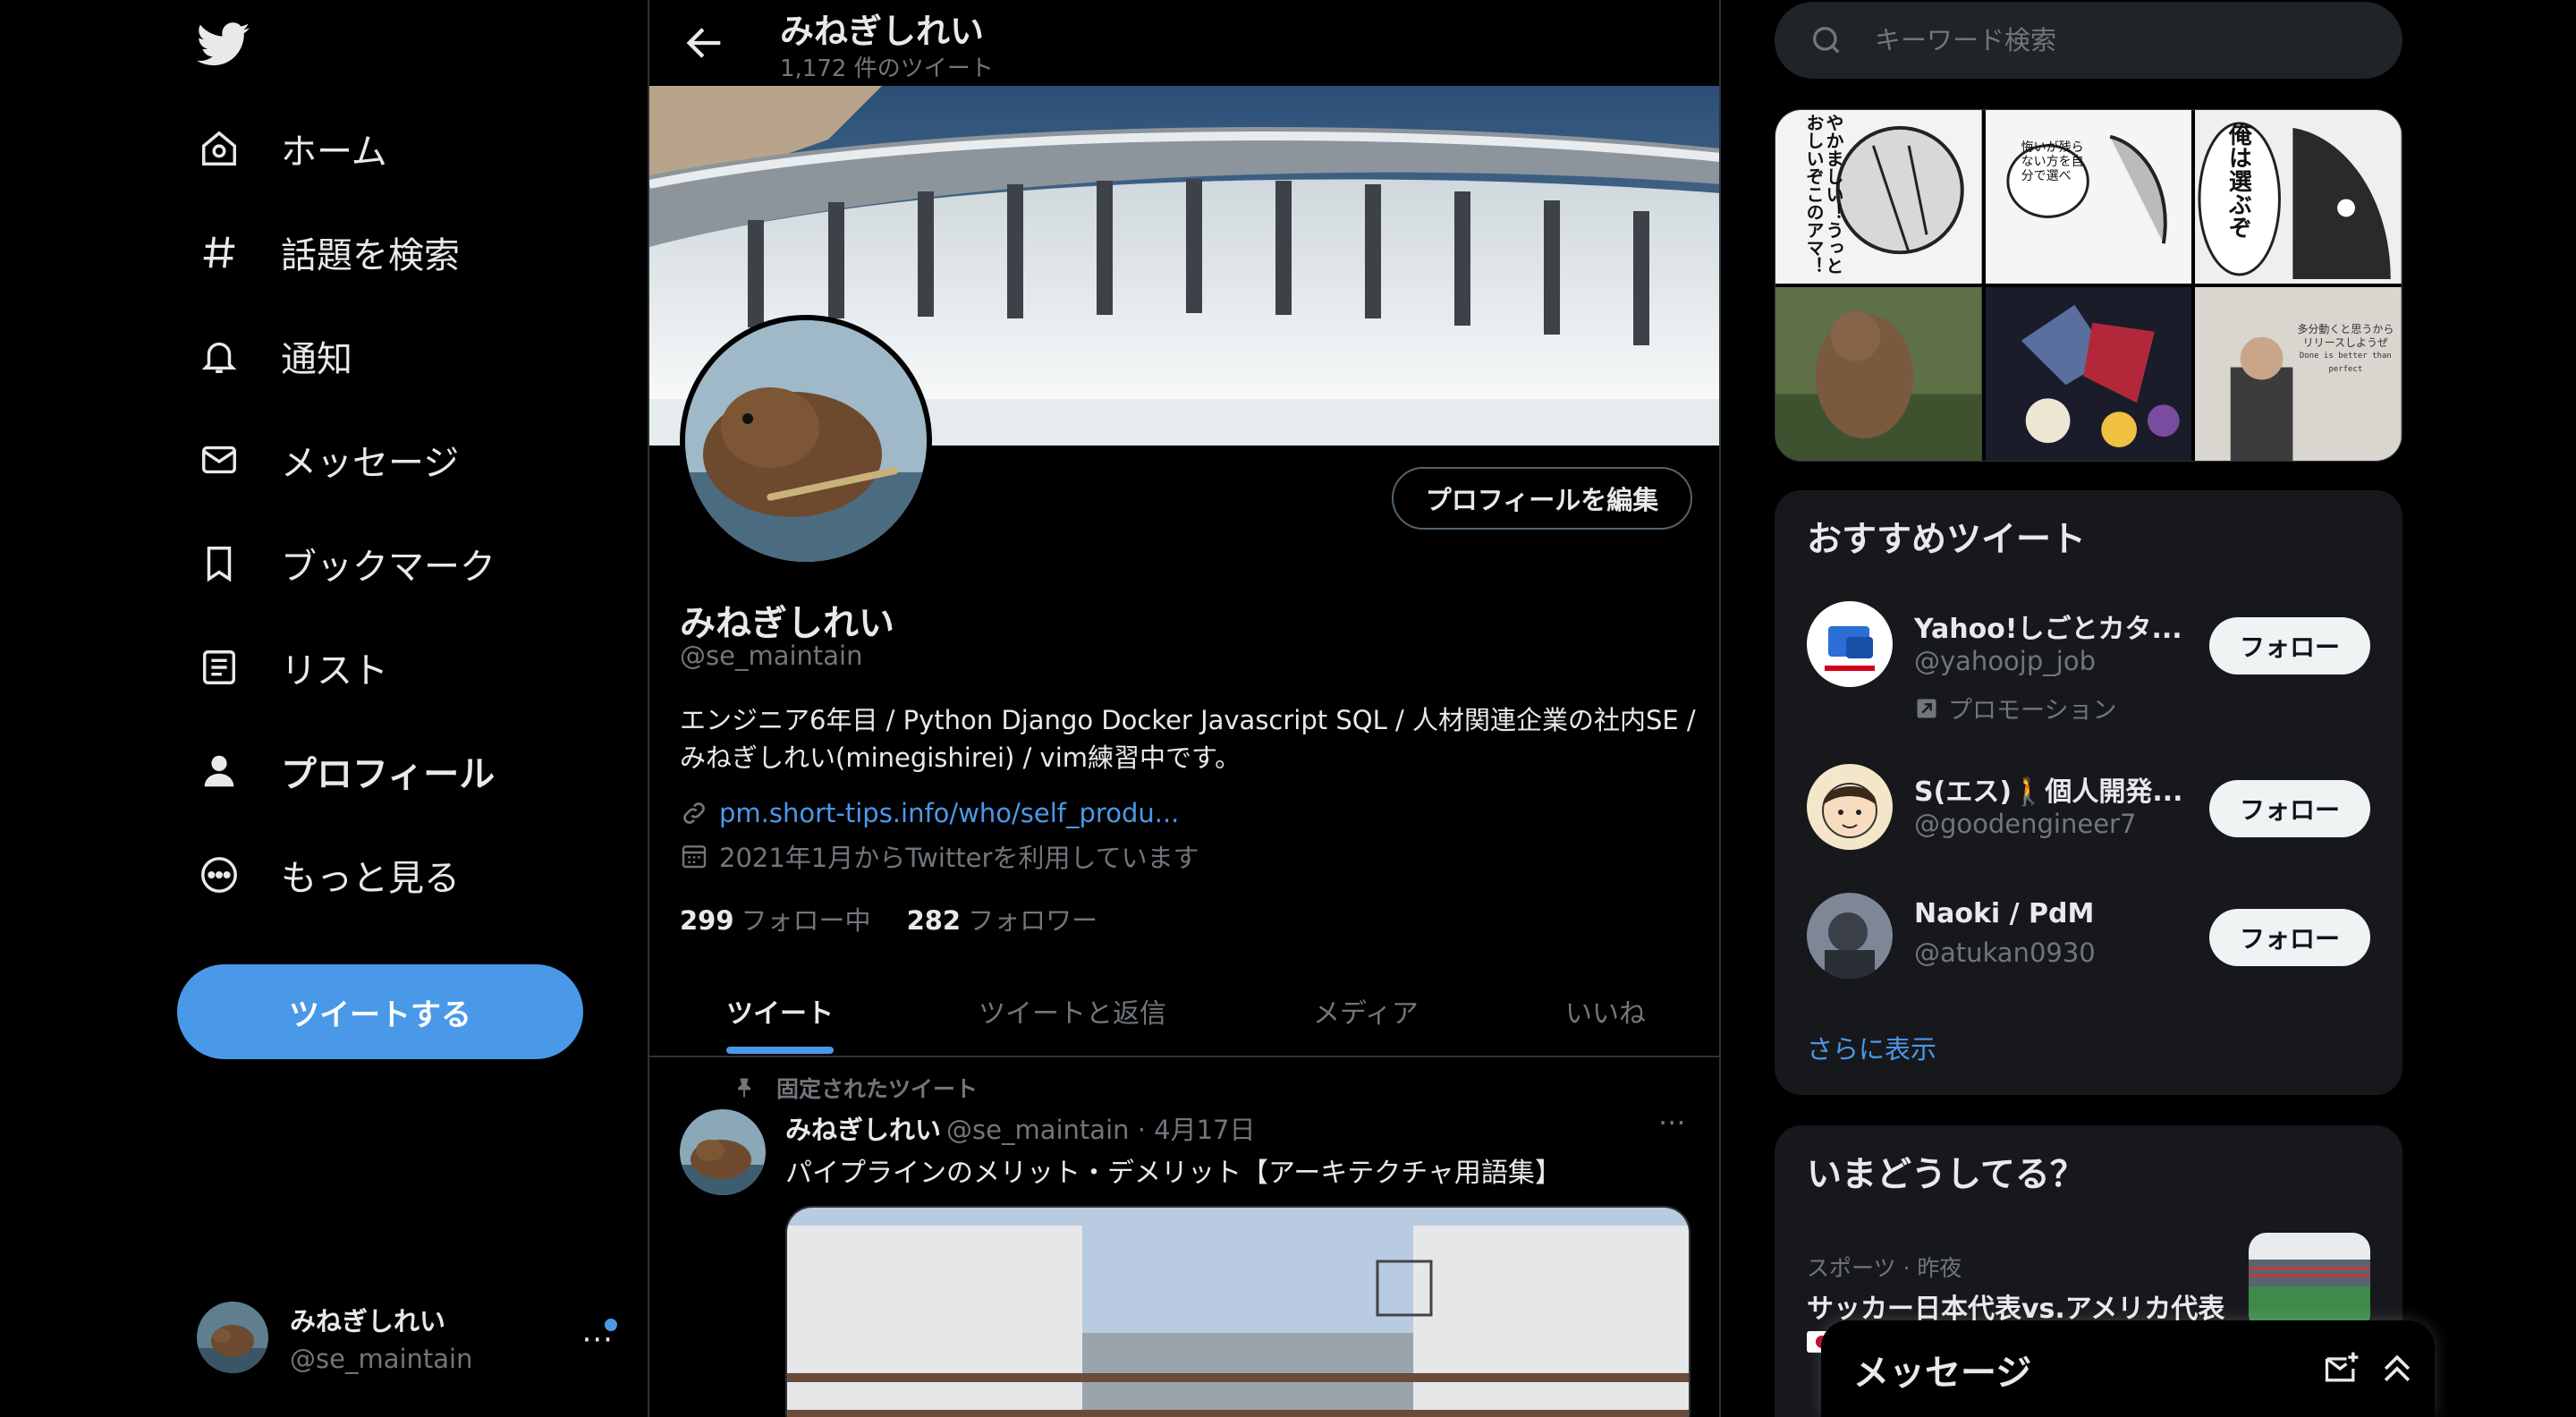  What do you see at coordinates (2088, 668) in the screenshot?
I see `follow-suggestion: Yahoo!しごとカタ... @yahoojp_job プロモーション フォロー` at bounding box center [2088, 668].